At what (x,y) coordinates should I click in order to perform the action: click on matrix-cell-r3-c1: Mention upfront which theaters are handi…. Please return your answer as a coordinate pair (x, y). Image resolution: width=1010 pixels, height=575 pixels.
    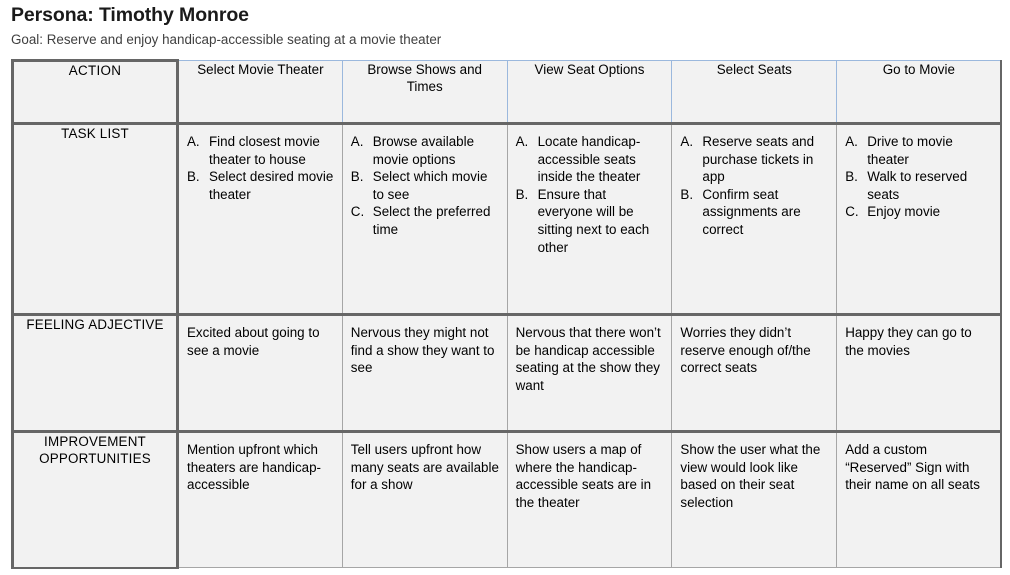
    Looking at the image, I should click on (260, 499).